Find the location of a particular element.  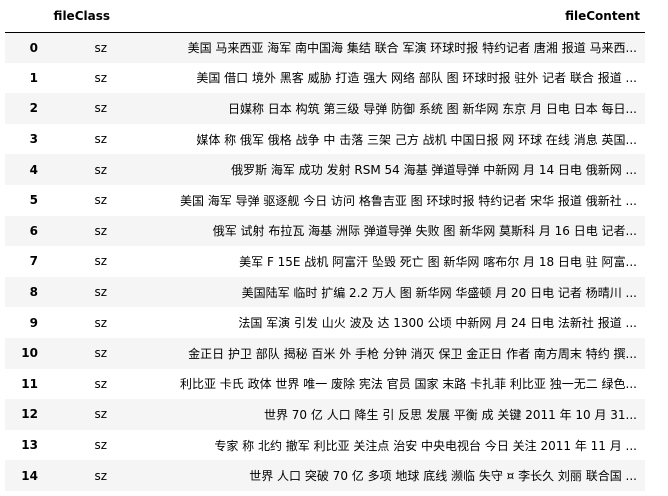

fileclass-header: fileClass is located at coordinates (79, 16).